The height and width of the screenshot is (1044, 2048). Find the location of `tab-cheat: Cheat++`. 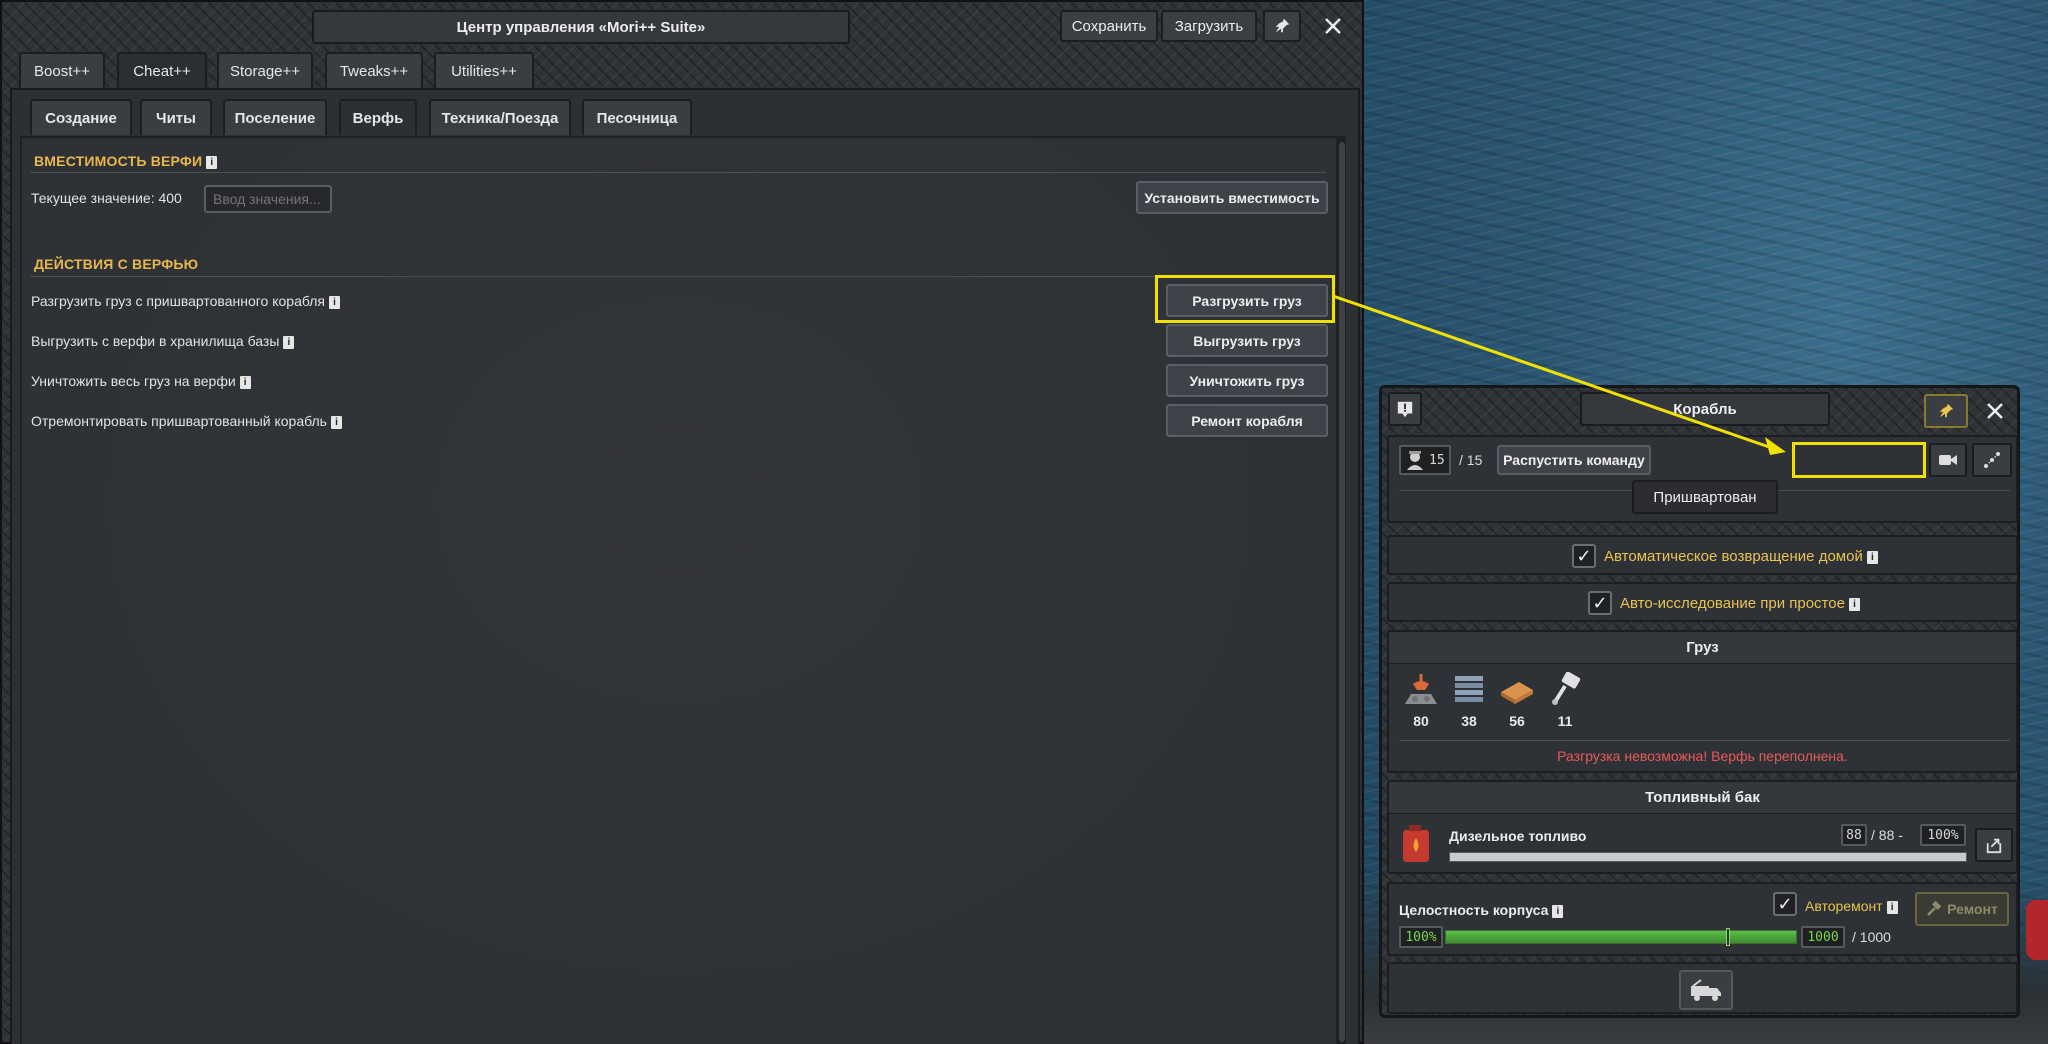

tab-cheat: Cheat++ is located at coordinates (162, 70).